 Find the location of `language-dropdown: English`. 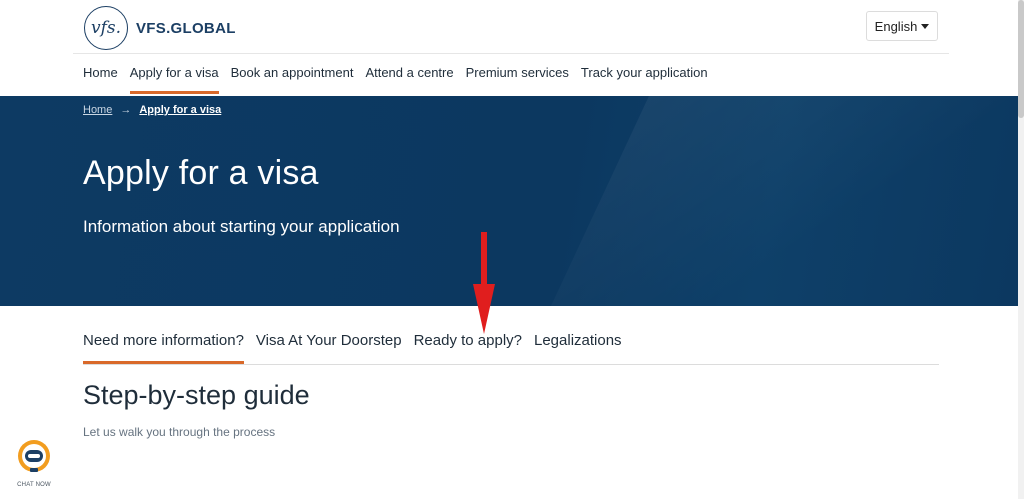

language-dropdown: English is located at coordinates (902, 26).